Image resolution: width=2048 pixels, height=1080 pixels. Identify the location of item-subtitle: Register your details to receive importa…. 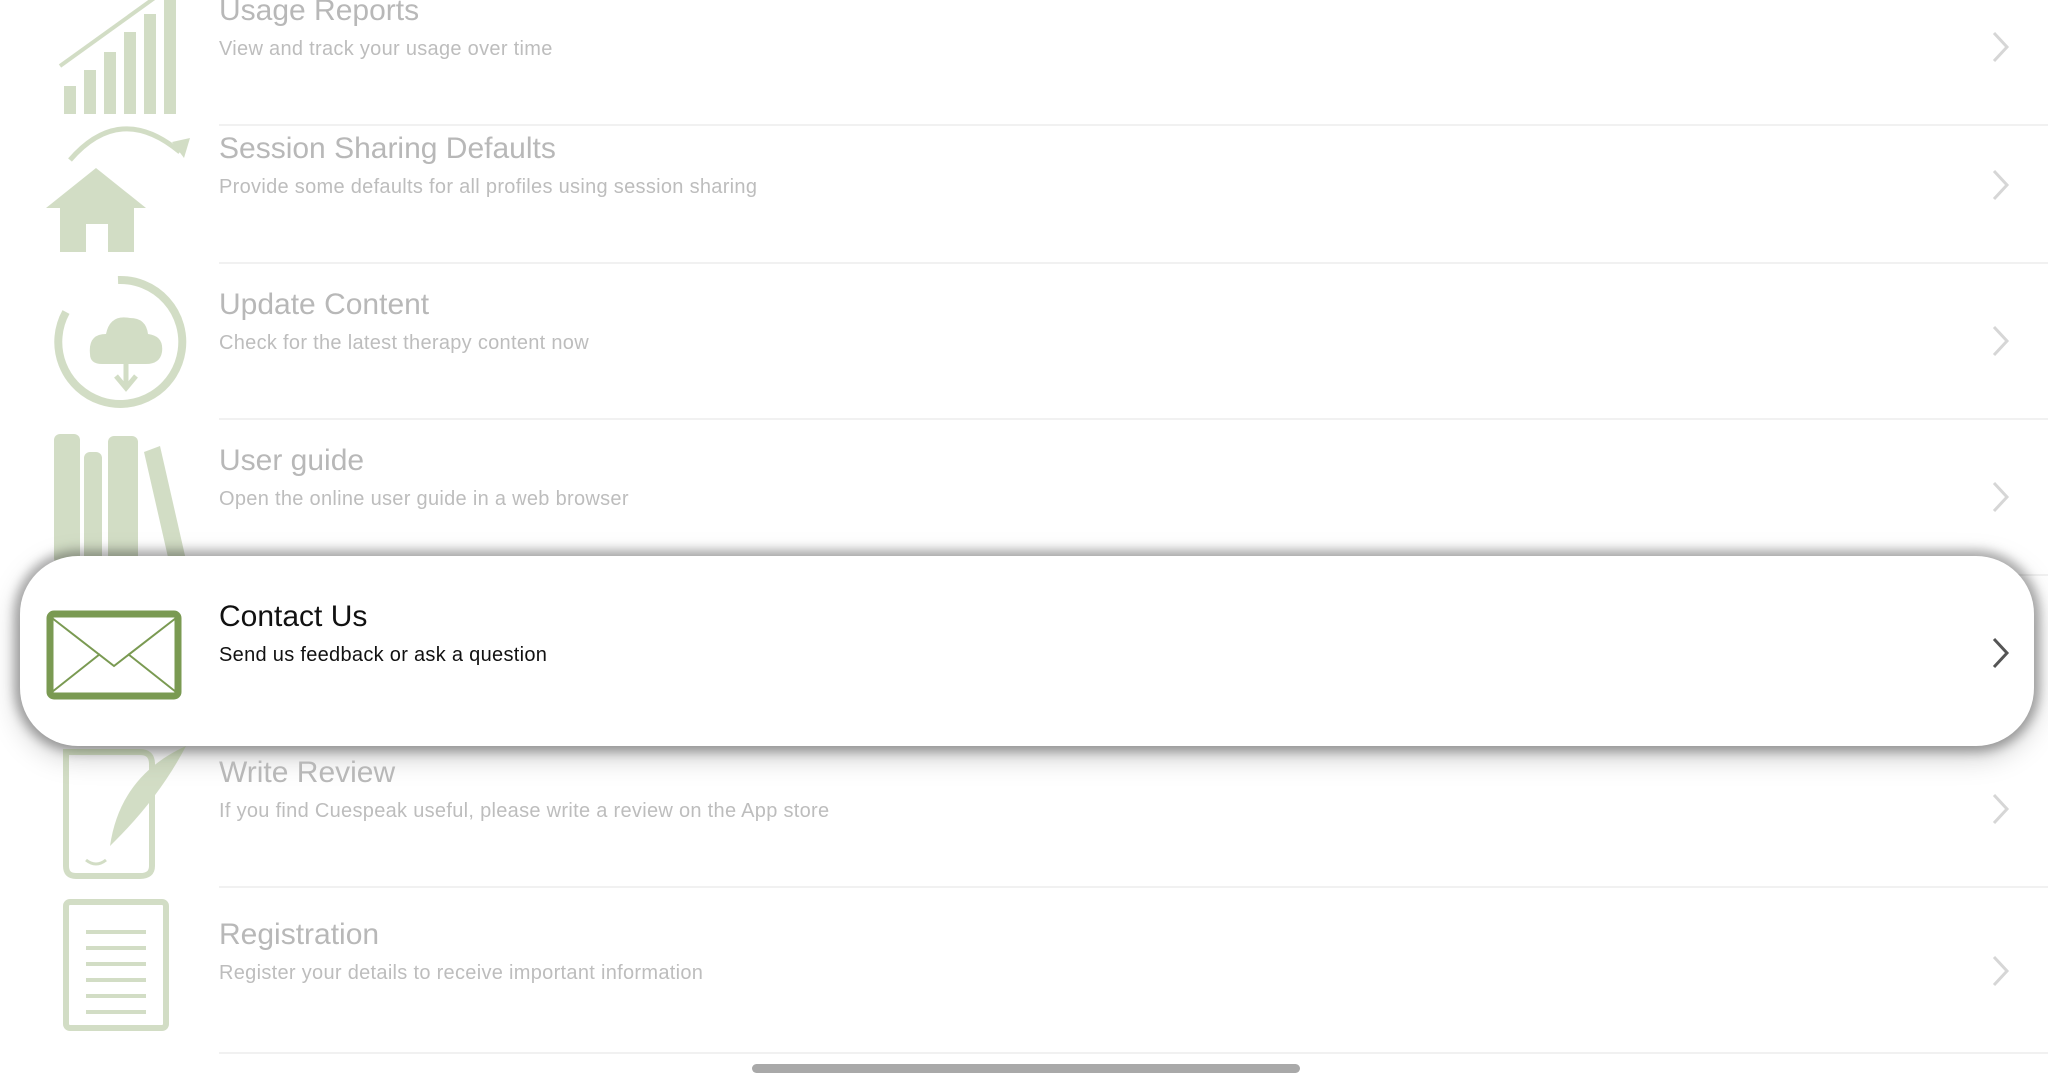
(461, 973).